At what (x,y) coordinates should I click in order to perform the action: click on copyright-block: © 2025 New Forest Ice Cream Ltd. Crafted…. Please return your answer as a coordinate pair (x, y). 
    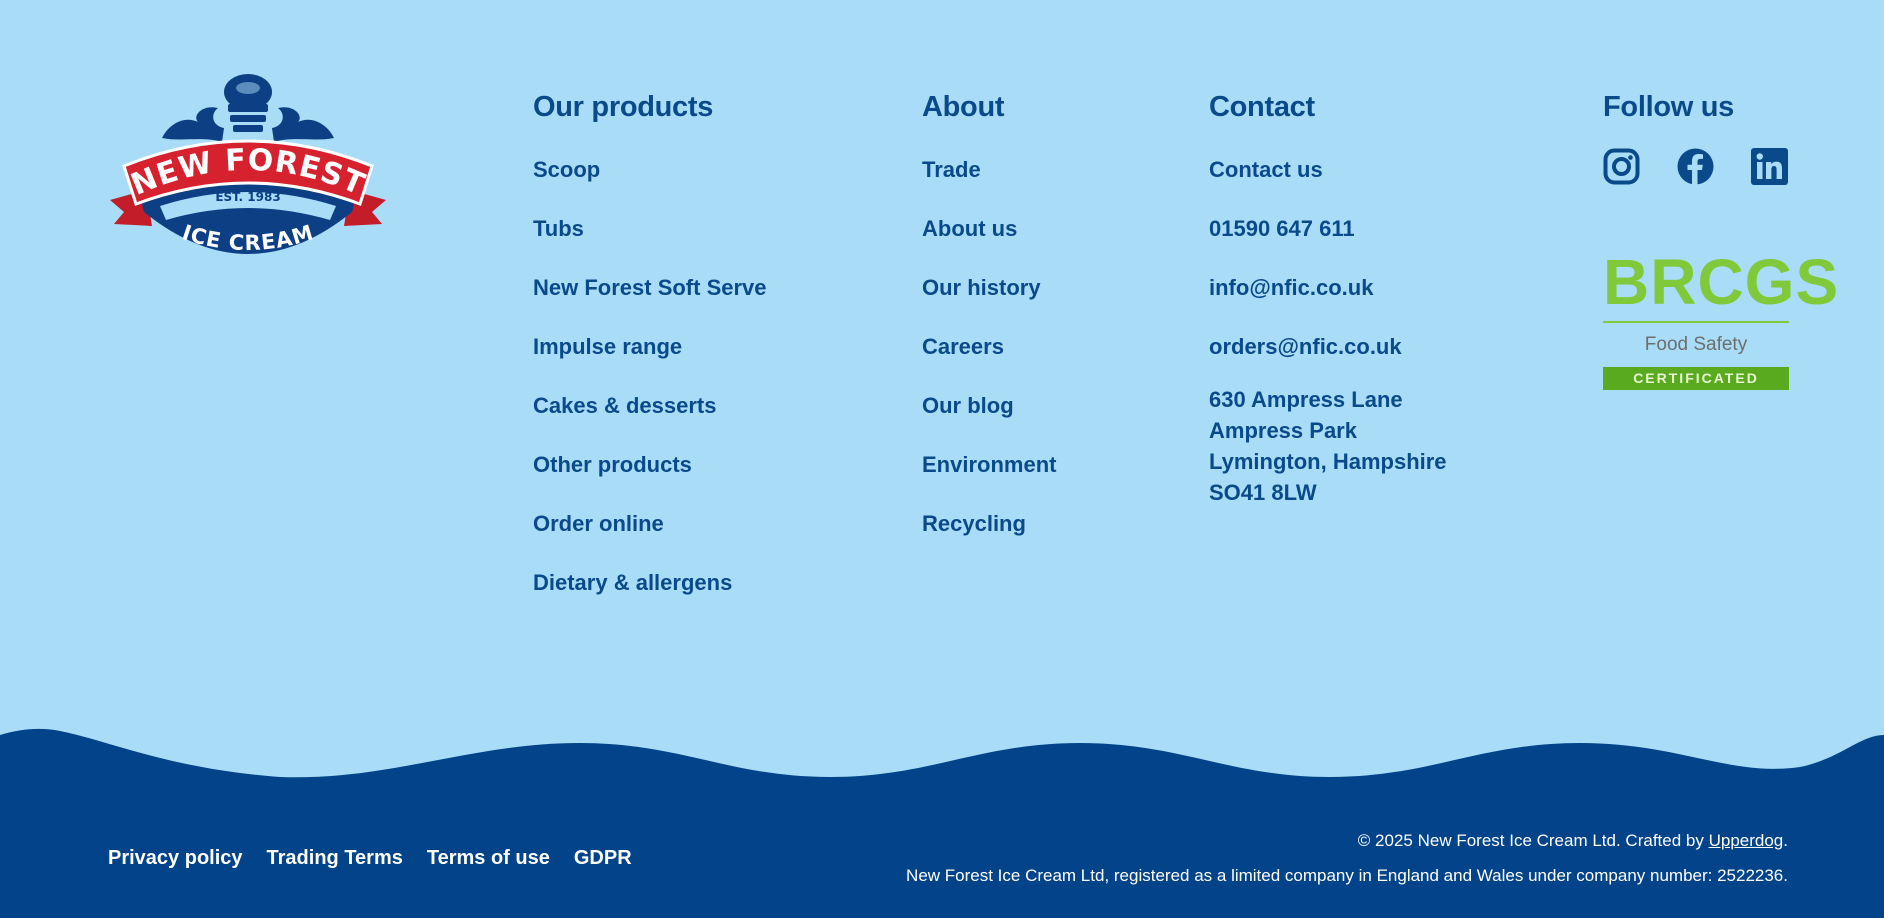
    Looking at the image, I should click on (1347, 858).